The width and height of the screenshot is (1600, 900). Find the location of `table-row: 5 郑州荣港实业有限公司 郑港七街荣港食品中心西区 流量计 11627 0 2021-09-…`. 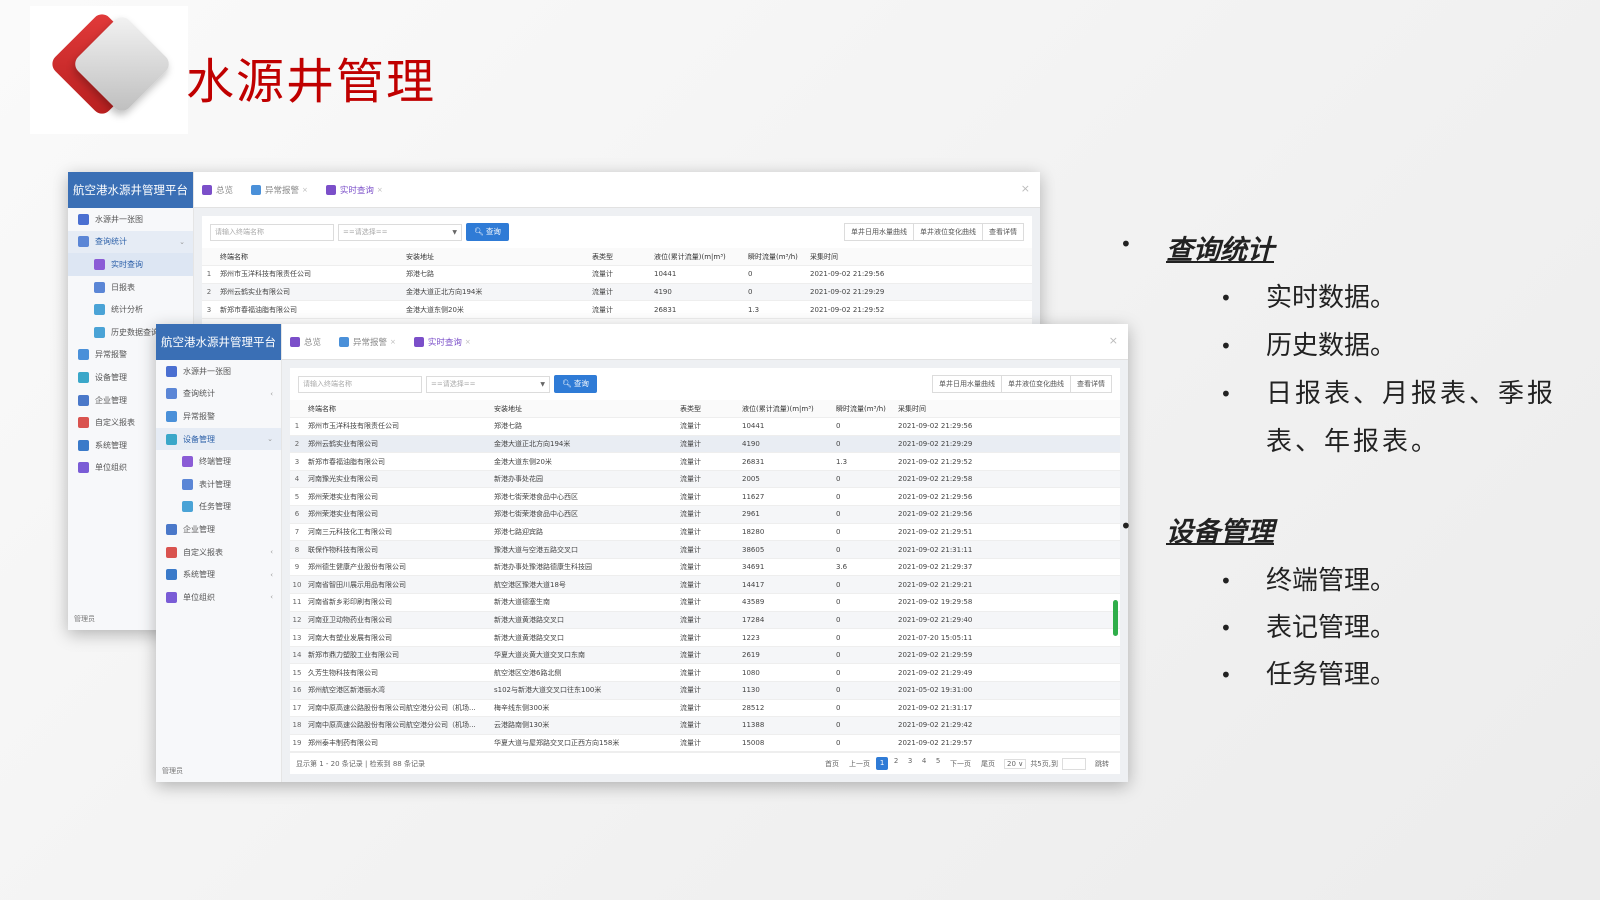

table-row: 5 郑州荣港实业有限公司 郑港七街荣港食品中心西区 流量计 11627 0 2021-09-… is located at coordinates (705, 497).